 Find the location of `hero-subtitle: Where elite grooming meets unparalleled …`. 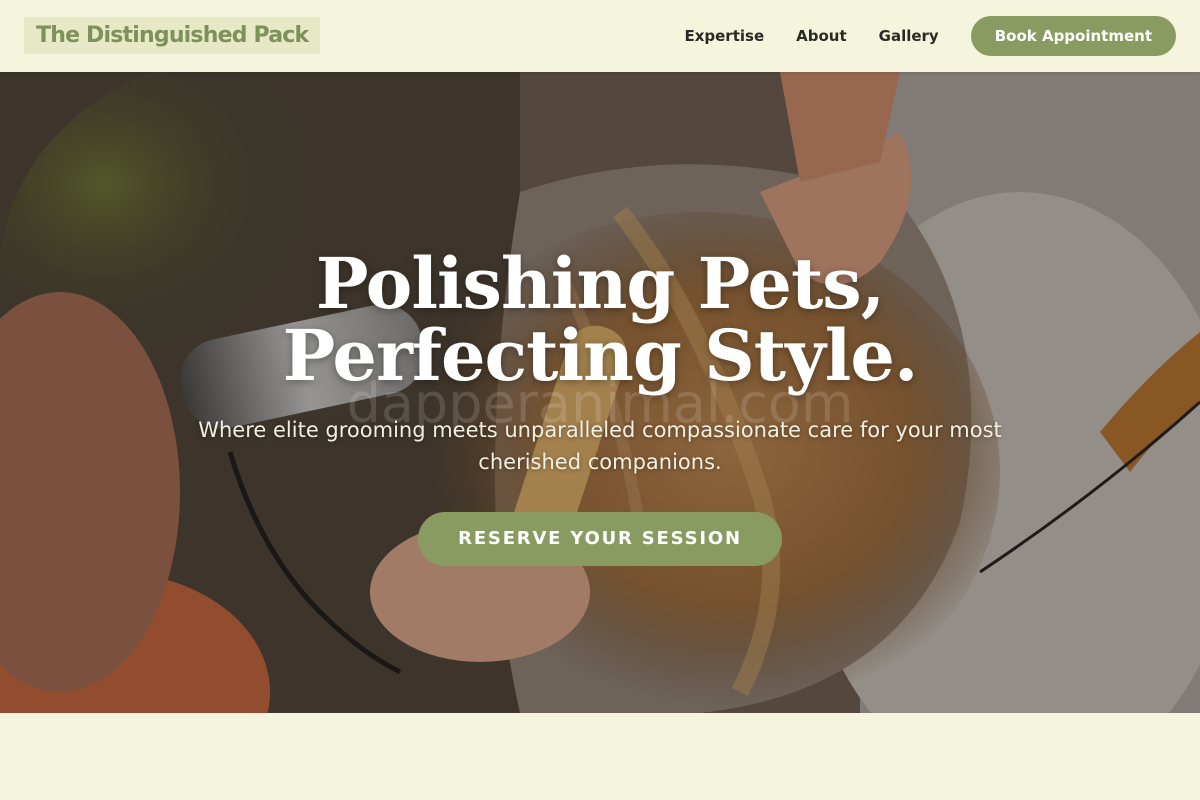

hero-subtitle: Where elite grooming meets unparalleled … is located at coordinates (600, 446).